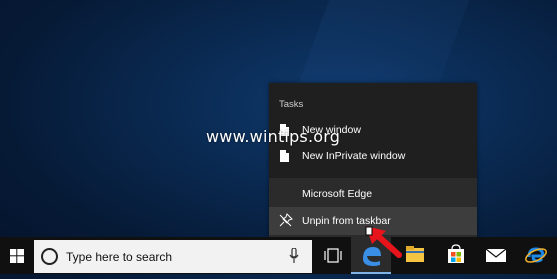 The width and height of the screenshot is (557, 279). What do you see at coordinates (286, 220) in the screenshot?
I see `unpin-icon` at bounding box center [286, 220].